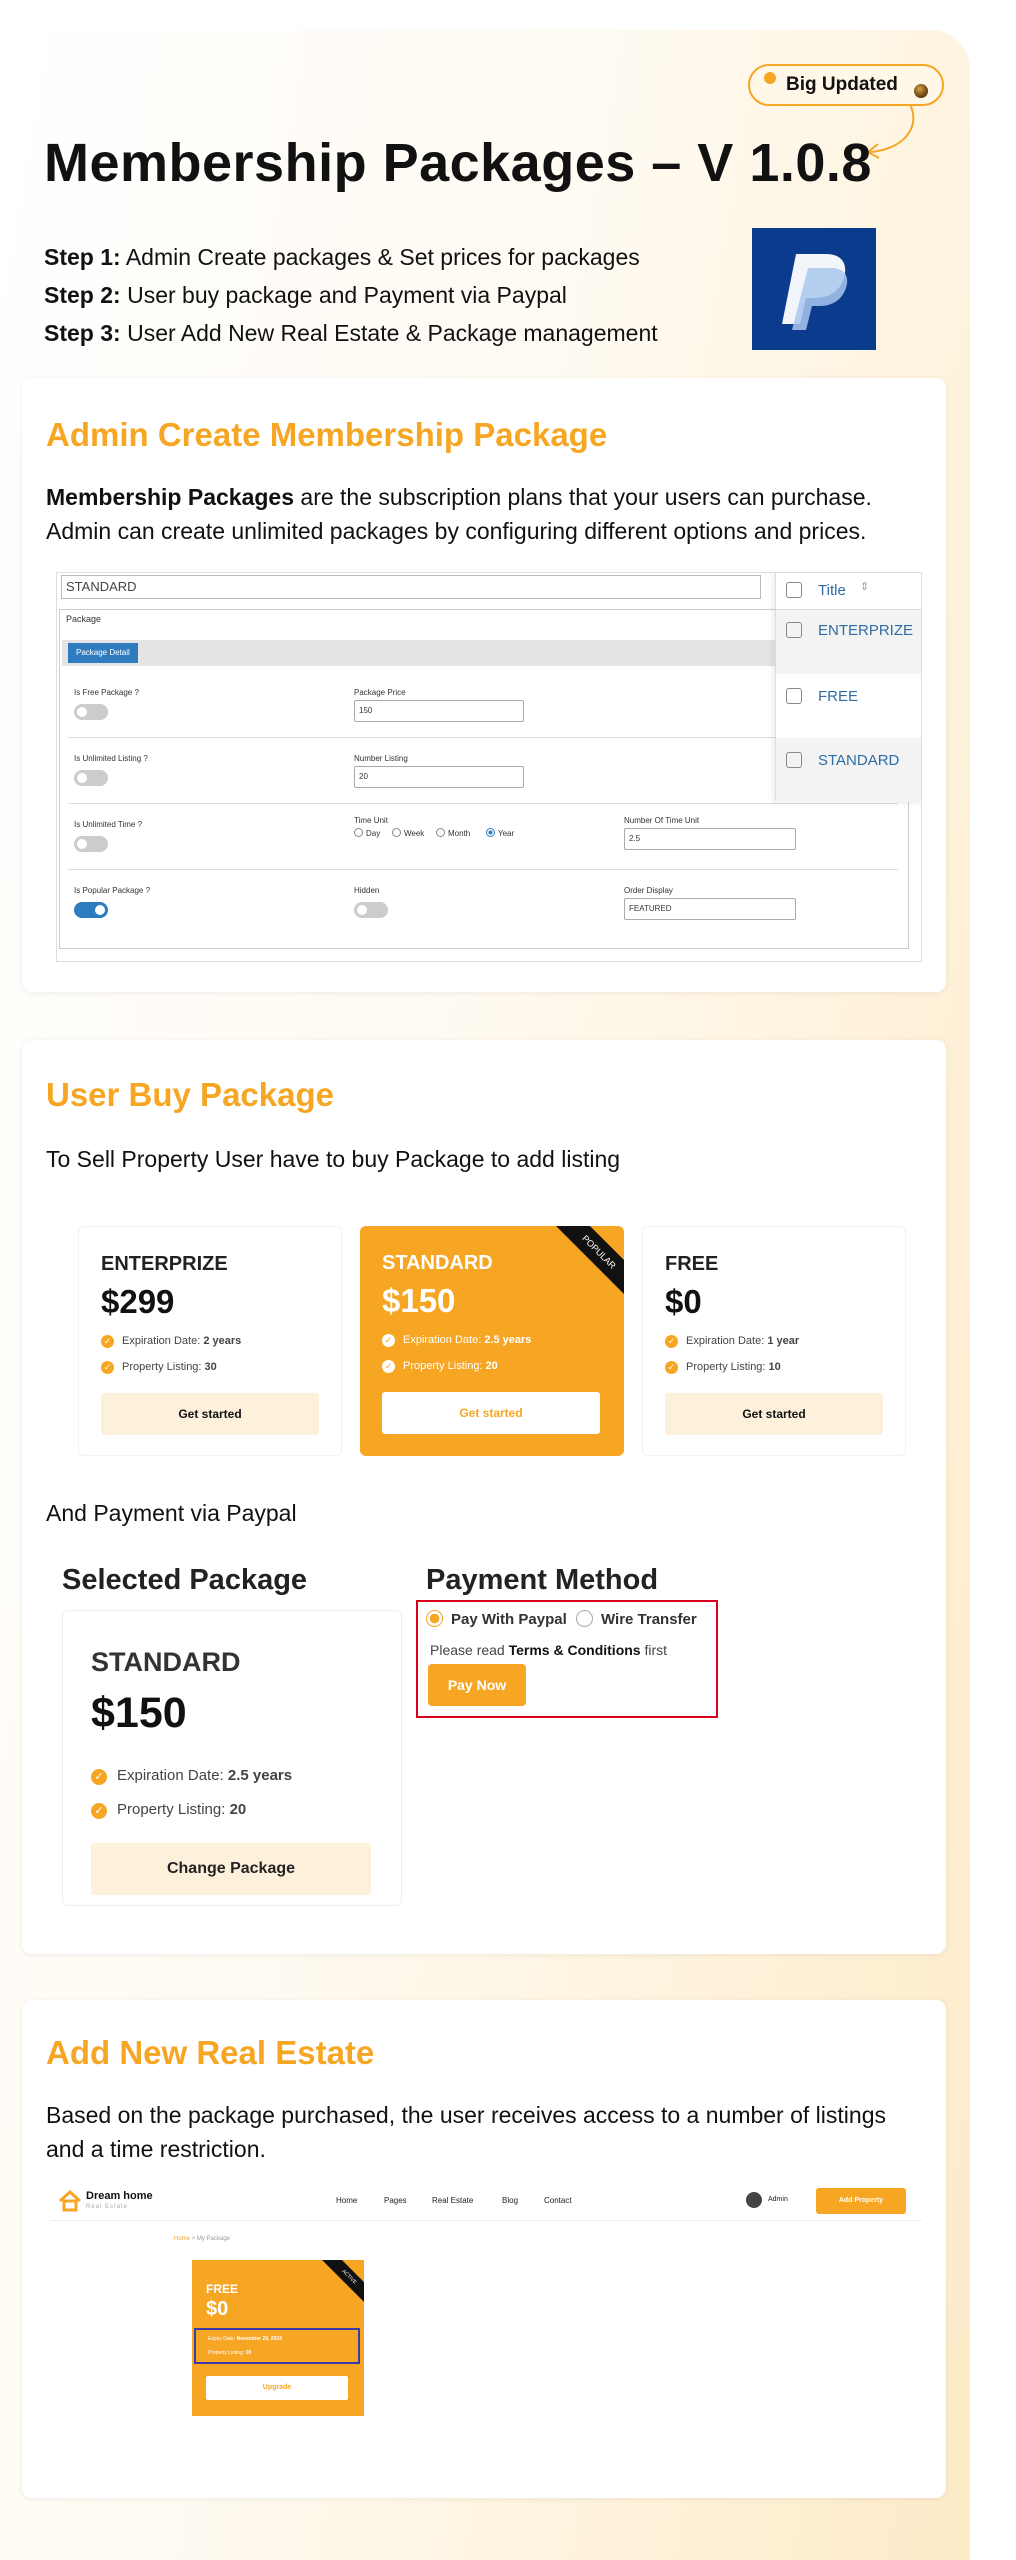 The image size is (1016, 2560). Describe the element at coordinates (346, 2200) in the screenshot. I see `nav-home: Home` at that location.